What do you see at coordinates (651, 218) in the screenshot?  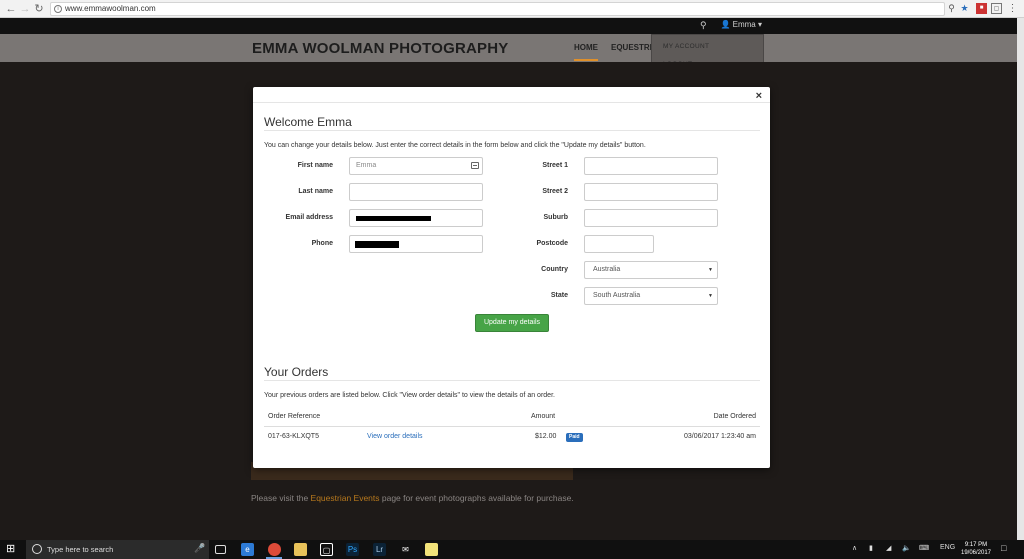 I see `suburb-field` at bounding box center [651, 218].